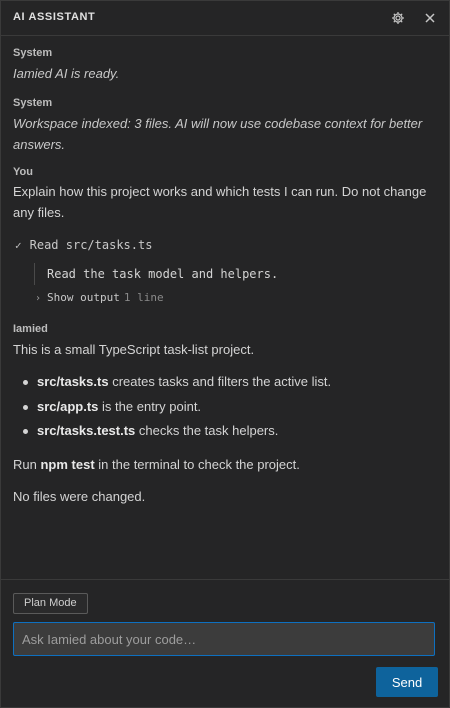 The image size is (450, 708). Describe the element at coordinates (143, 297) in the screenshot. I see `show-output-count: 1 line` at that location.